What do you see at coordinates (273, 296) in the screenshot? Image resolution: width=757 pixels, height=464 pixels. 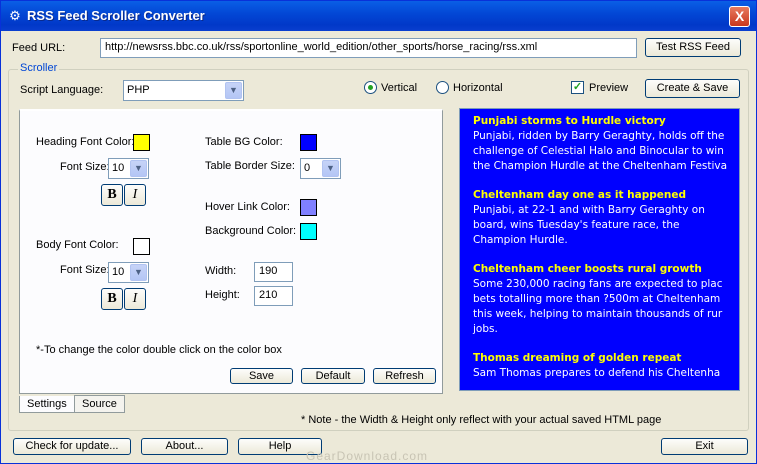 I see `height-input: 210` at bounding box center [273, 296].